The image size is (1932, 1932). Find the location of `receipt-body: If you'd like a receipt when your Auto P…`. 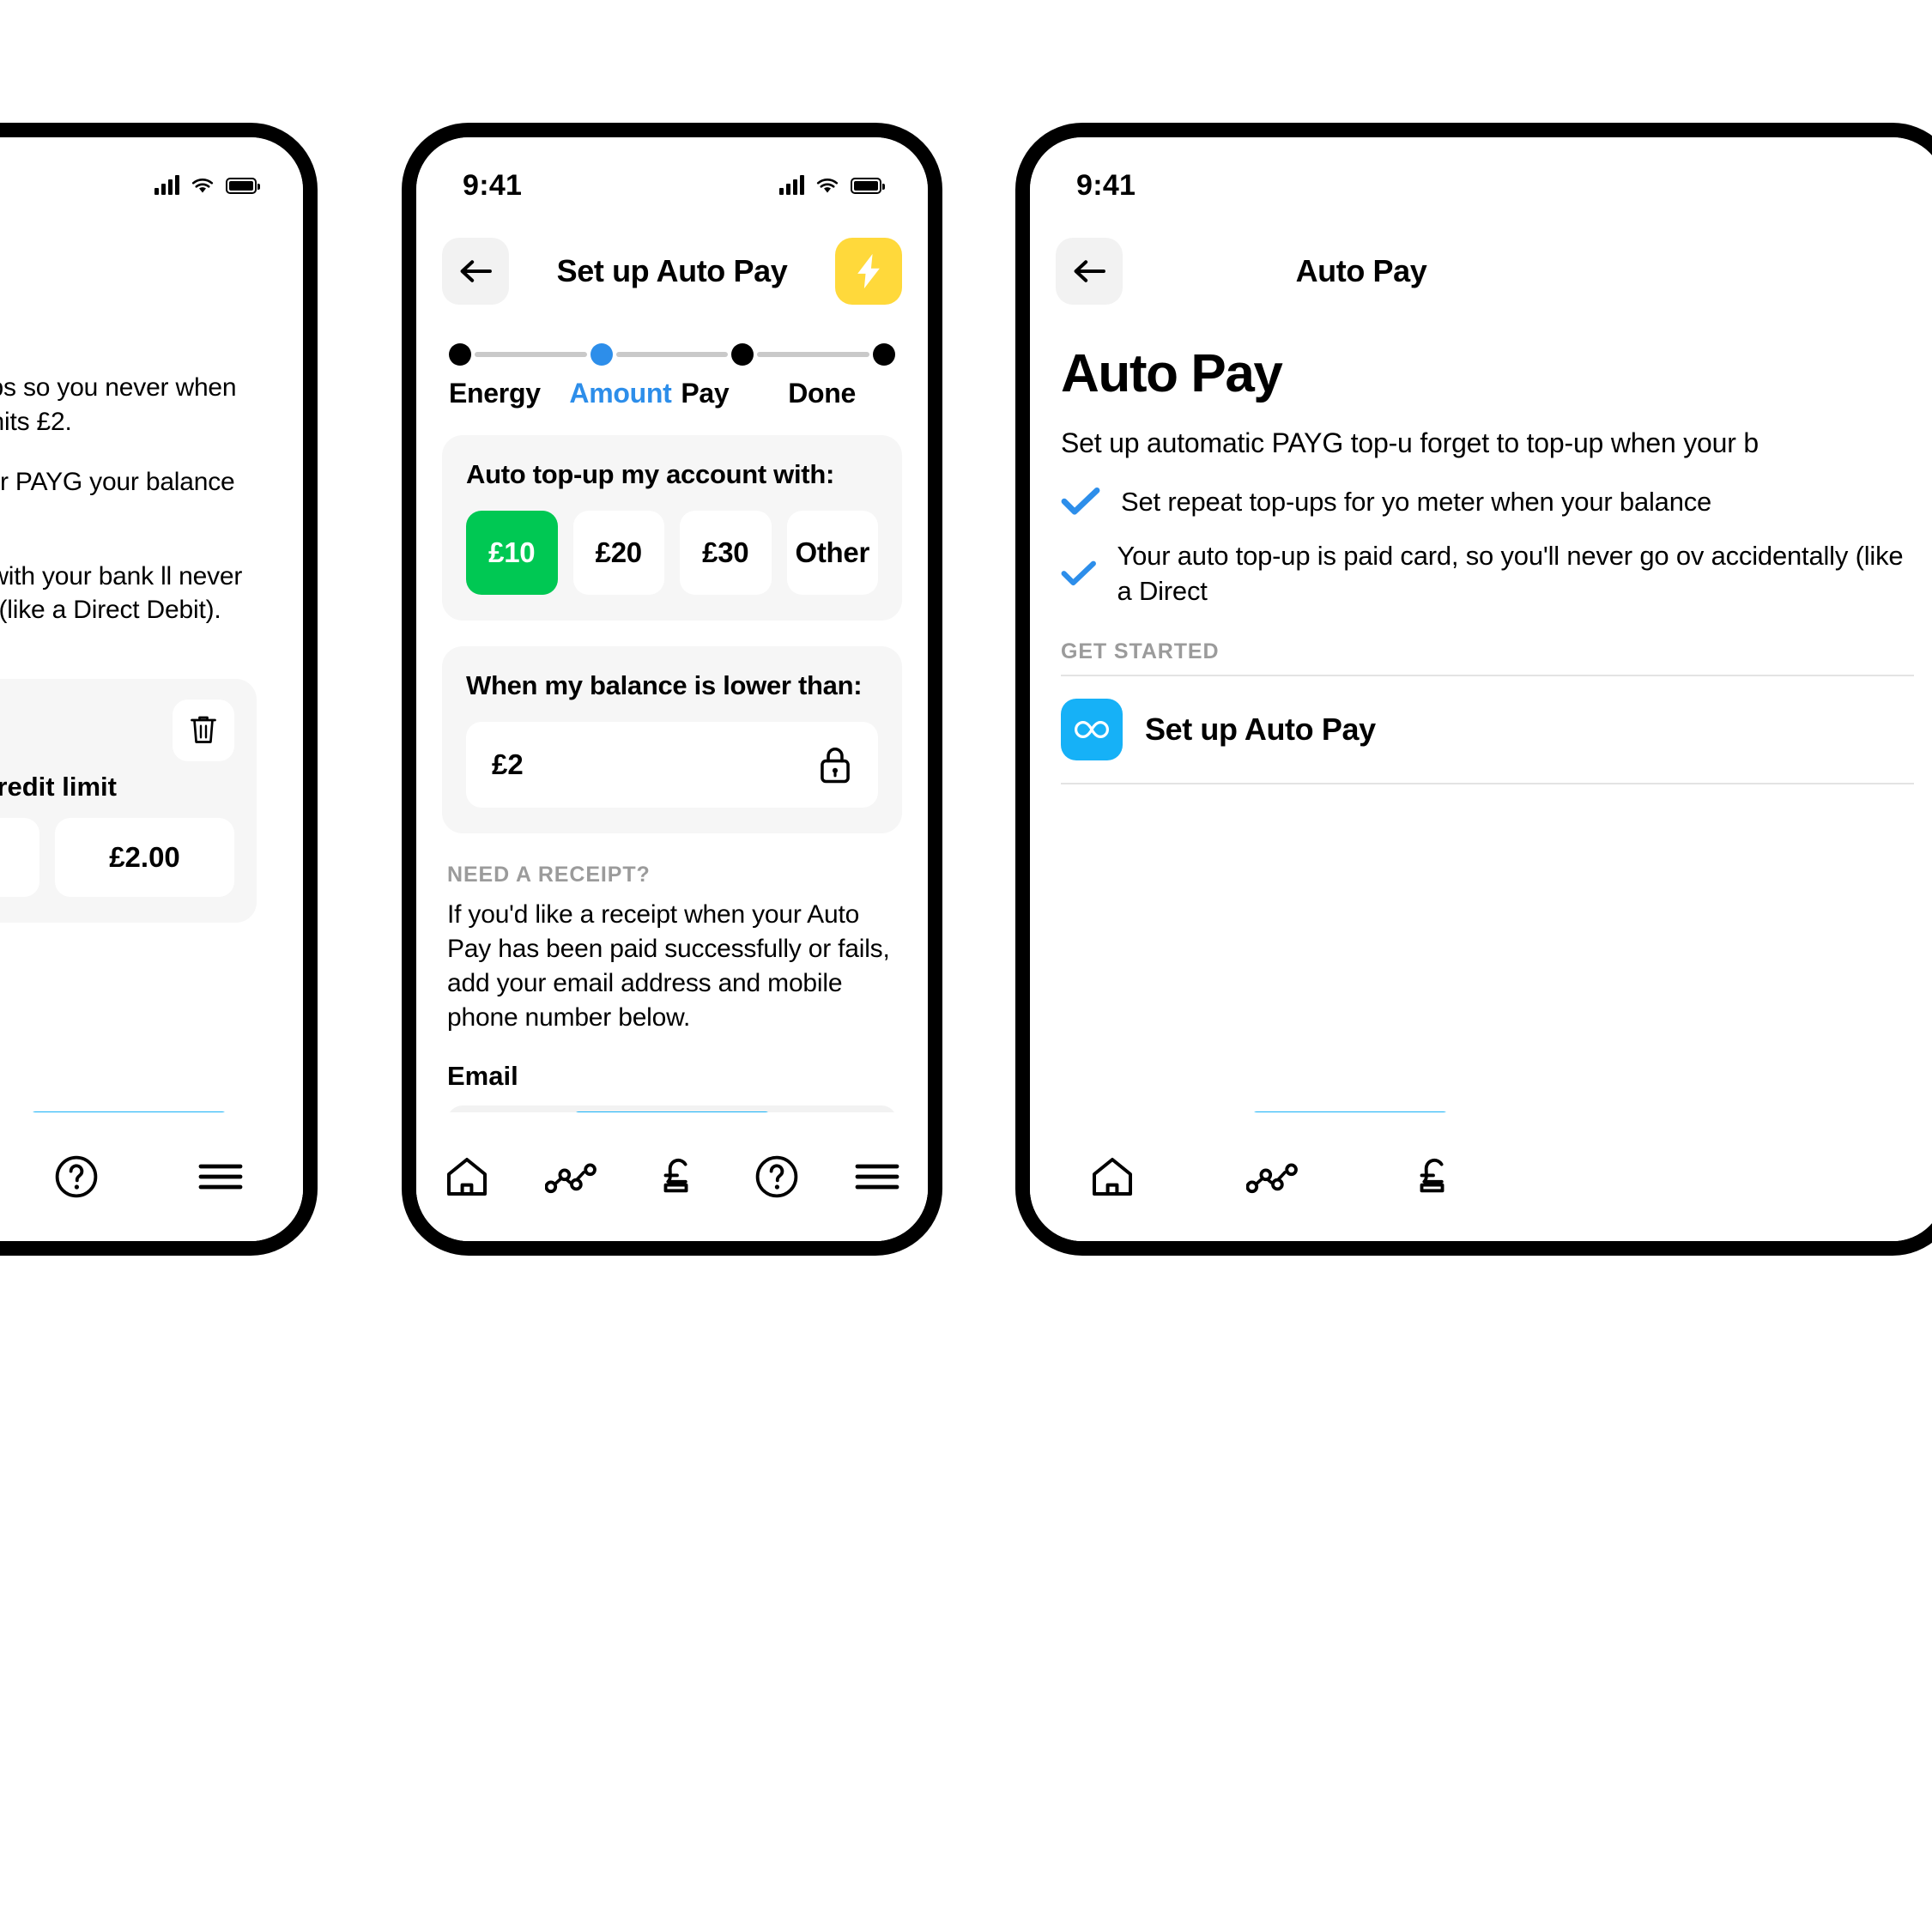

receipt-body: If you'd like a receipt when your Auto P… is located at coordinates (669, 966).